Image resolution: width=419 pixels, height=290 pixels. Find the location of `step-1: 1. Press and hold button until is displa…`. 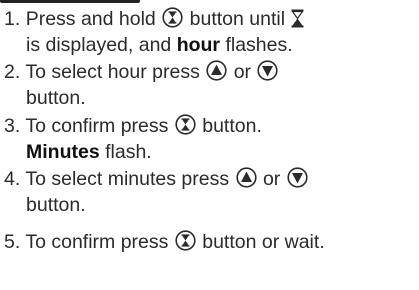

step-1: 1. Press and hold button until is displa… is located at coordinates (154, 32).